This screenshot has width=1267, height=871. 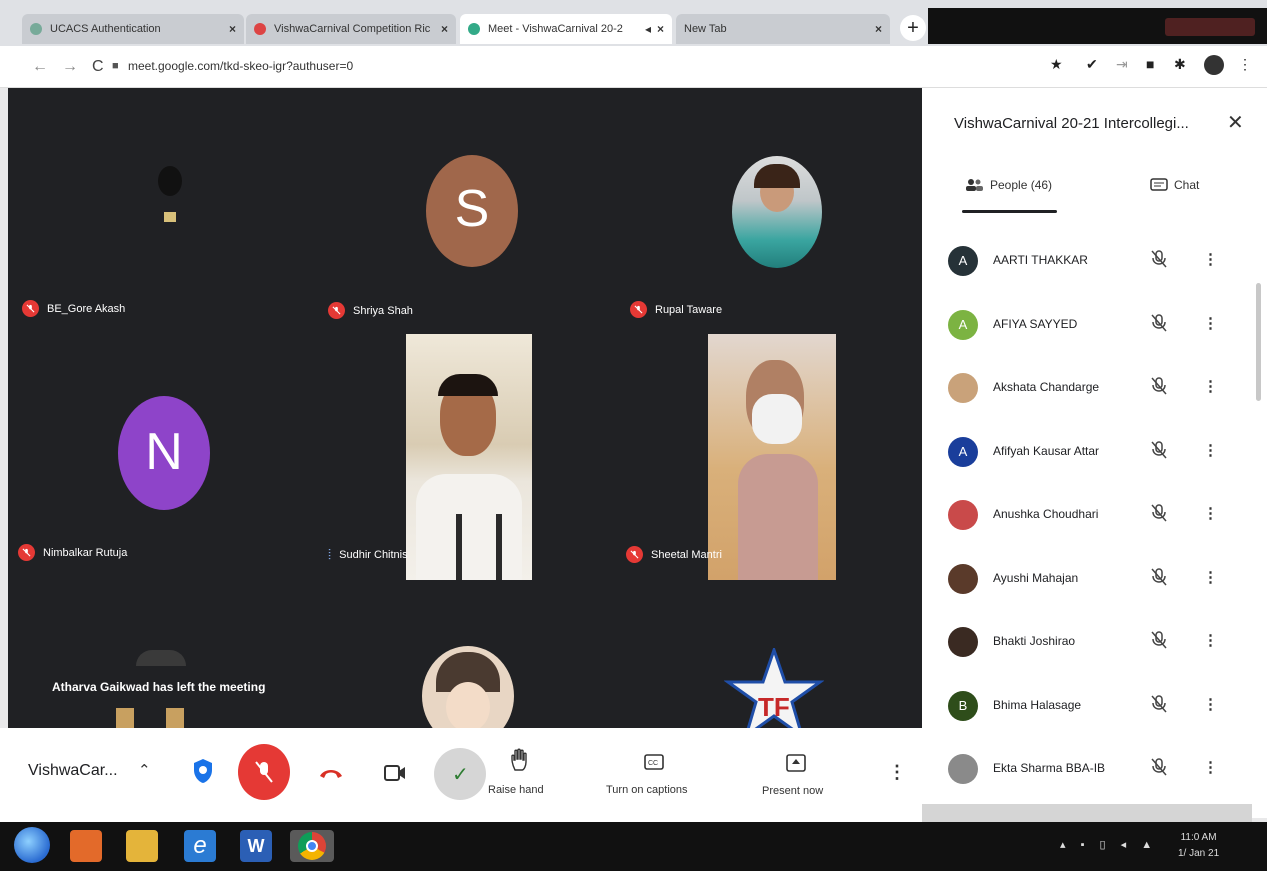 What do you see at coordinates (654, 762) in the screenshot?
I see `captions-icon: CC` at bounding box center [654, 762].